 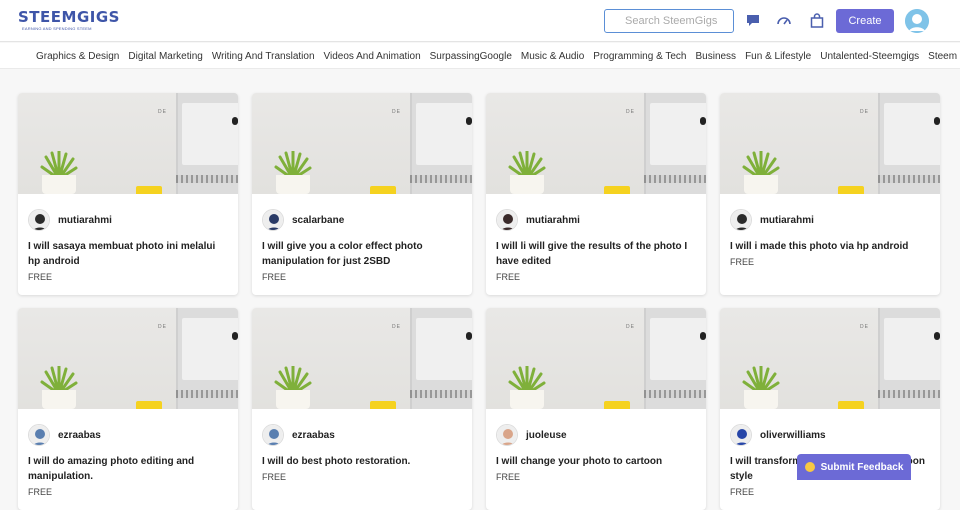 I want to click on user-avatar, so click(x=917, y=21).